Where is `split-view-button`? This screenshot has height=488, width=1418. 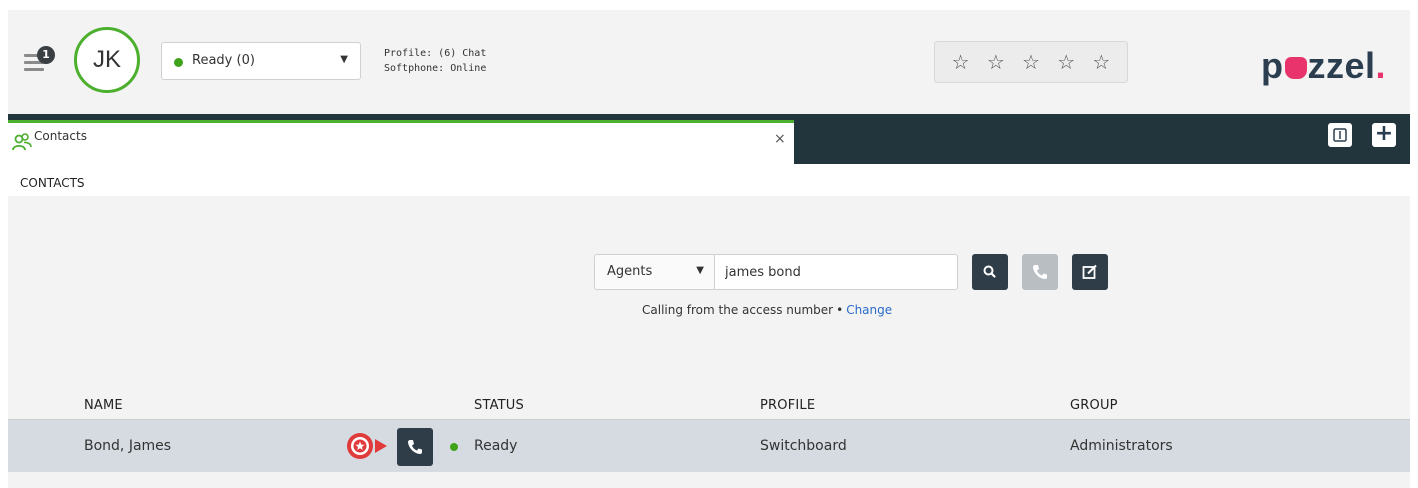
split-view-button is located at coordinates (1340, 135).